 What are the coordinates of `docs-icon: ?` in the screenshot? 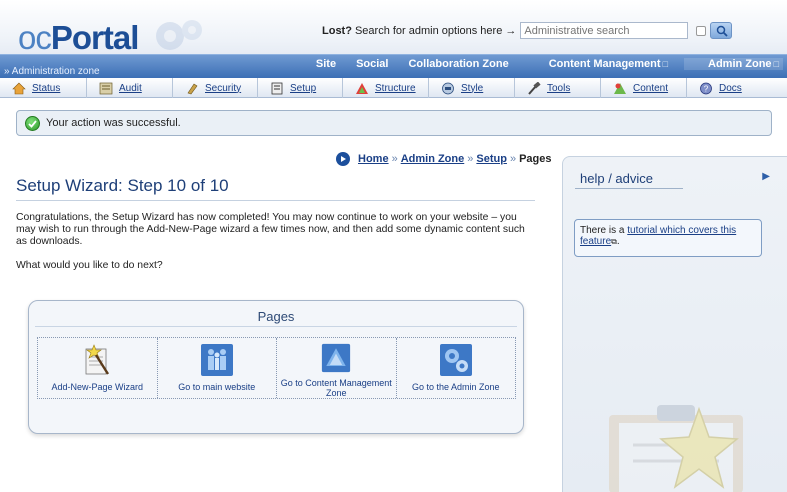 It's located at (706, 88).